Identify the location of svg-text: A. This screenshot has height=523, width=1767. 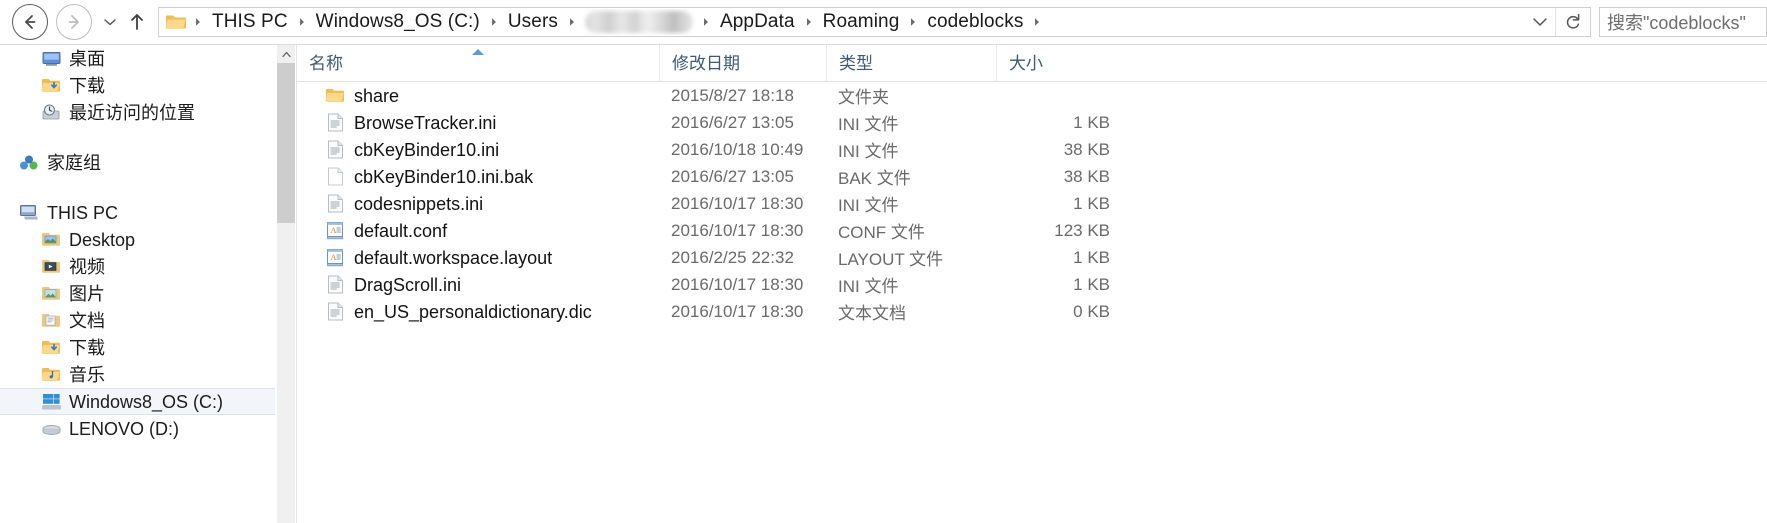
(333, 230).